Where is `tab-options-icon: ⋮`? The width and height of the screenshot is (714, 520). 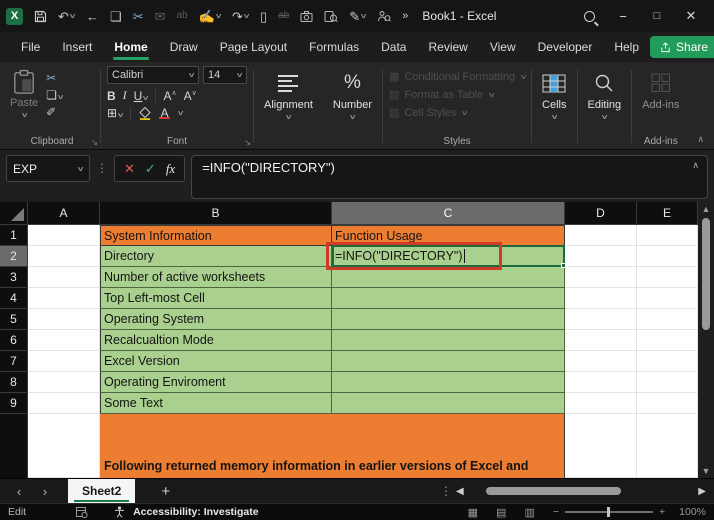
tab-options-icon: ⋮ is located at coordinates (446, 491).